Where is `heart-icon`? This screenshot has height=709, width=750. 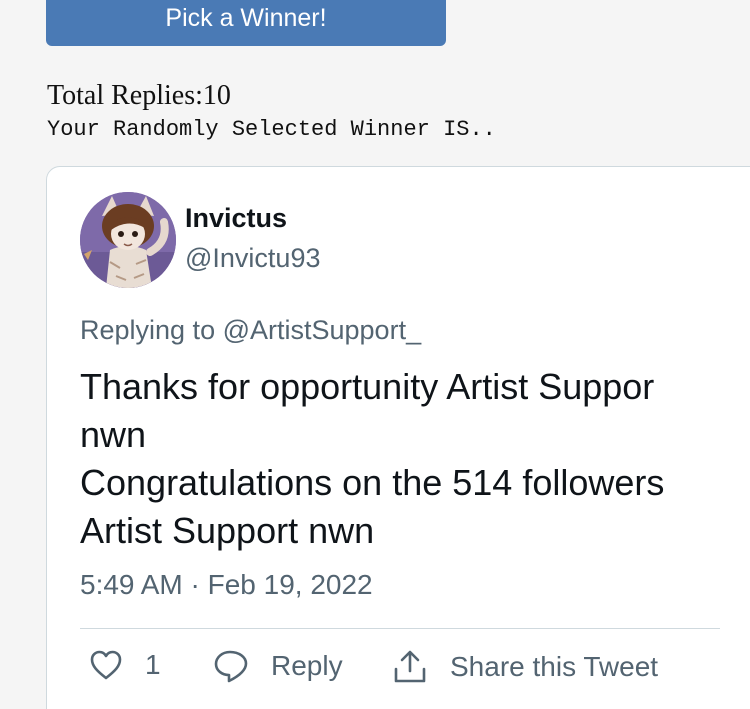 heart-icon is located at coordinates (106, 665).